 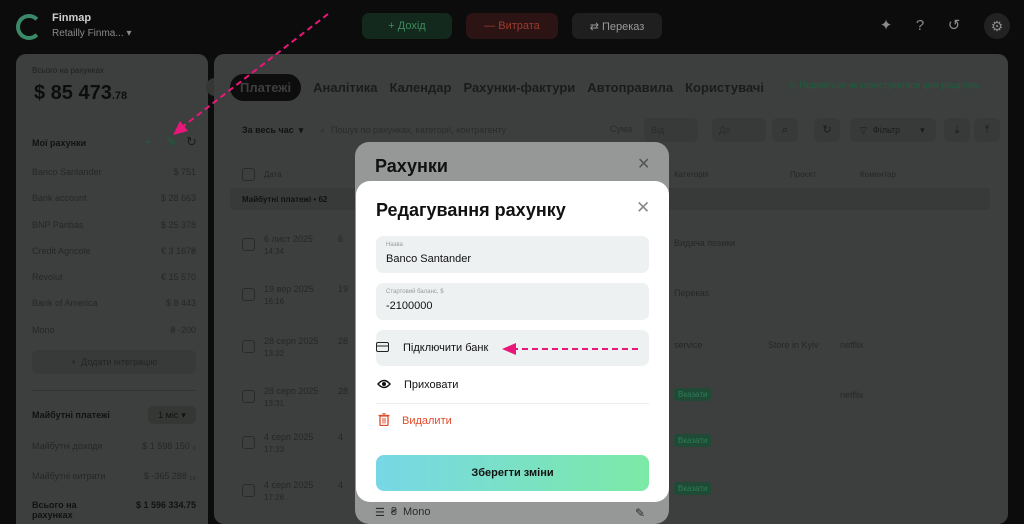 I want to click on row-time: 17:33, so click(x=274, y=449).